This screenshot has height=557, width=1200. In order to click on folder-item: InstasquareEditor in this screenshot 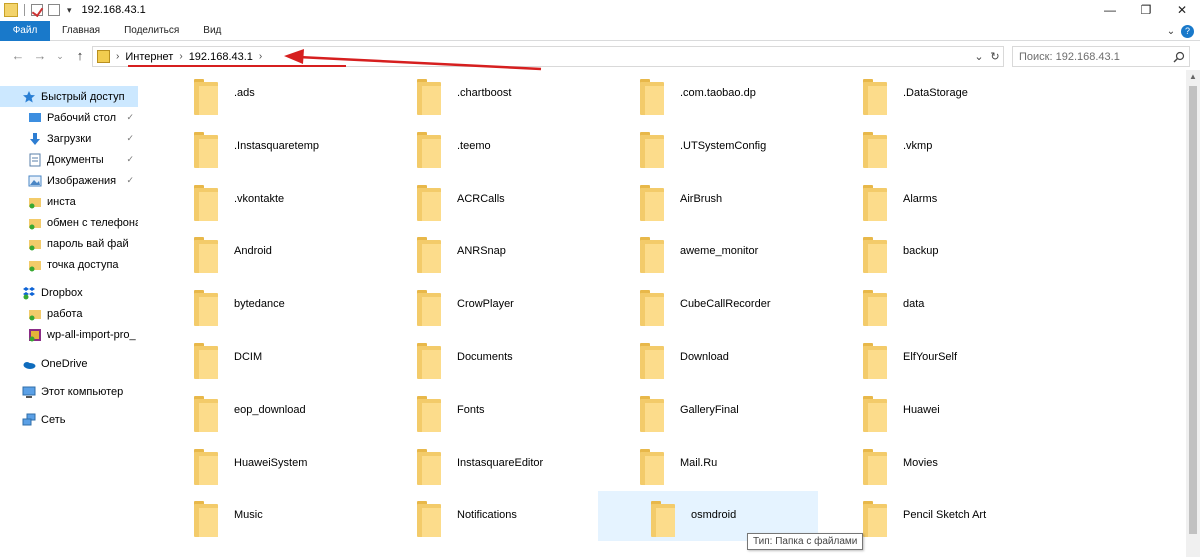, I will do `click(474, 464)`.